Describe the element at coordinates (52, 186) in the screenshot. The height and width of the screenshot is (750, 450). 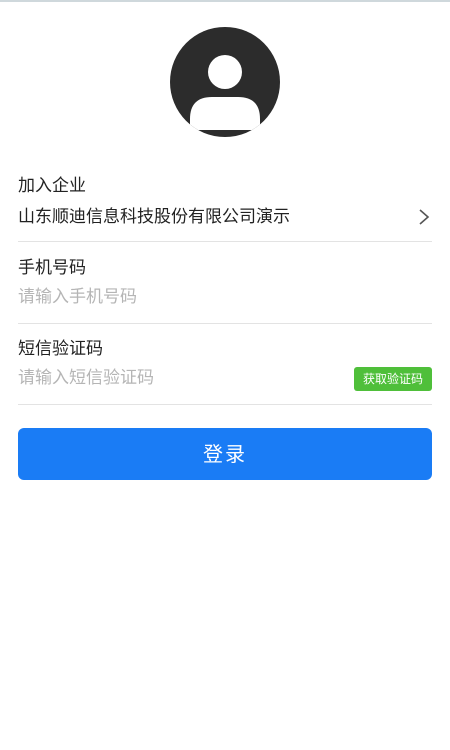
I see `company-label: 加入企业` at that location.